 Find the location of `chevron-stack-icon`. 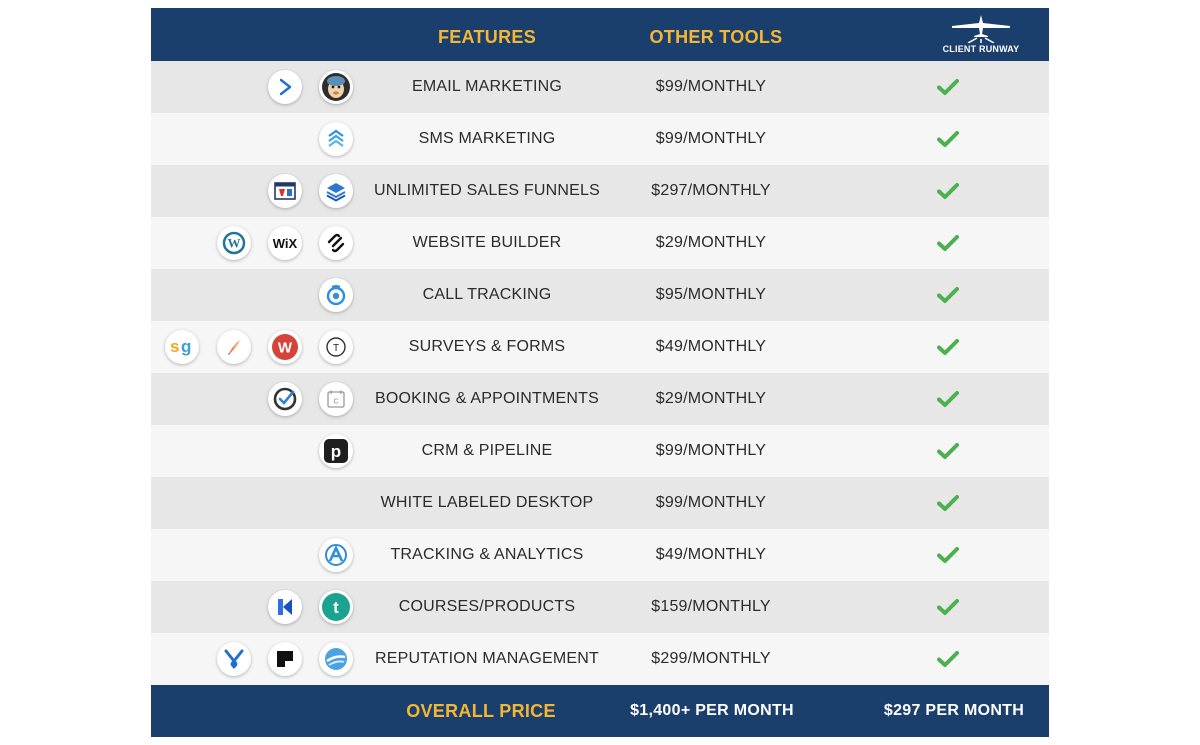

chevron-stack-icon is located at coordinates (336, 139).